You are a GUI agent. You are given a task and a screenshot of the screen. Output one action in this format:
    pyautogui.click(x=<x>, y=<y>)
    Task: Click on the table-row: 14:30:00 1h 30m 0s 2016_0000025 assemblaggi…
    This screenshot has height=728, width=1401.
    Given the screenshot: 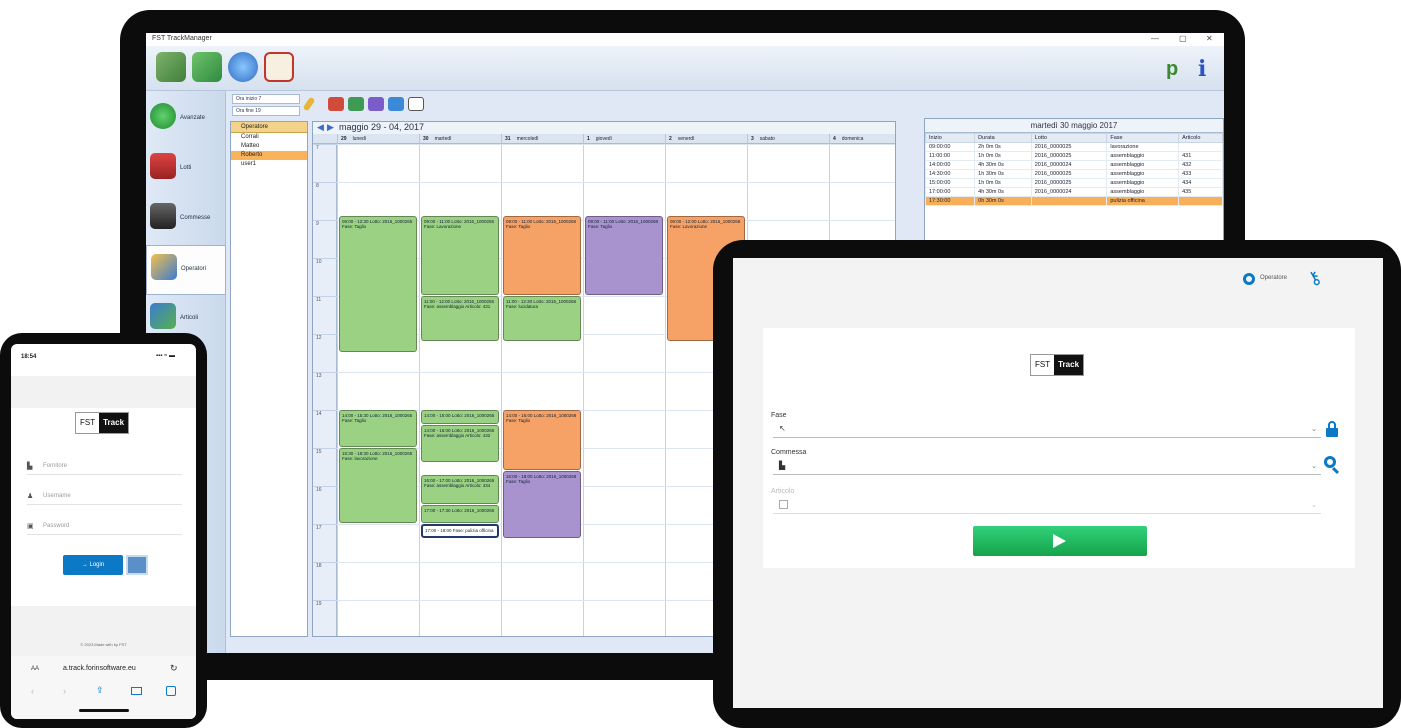 What is the action you would take?
    pyautogui.click(x=1073, y=174)
    